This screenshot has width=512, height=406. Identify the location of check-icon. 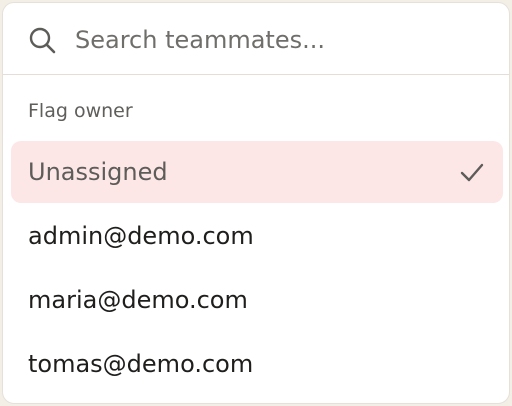
(472, 172).